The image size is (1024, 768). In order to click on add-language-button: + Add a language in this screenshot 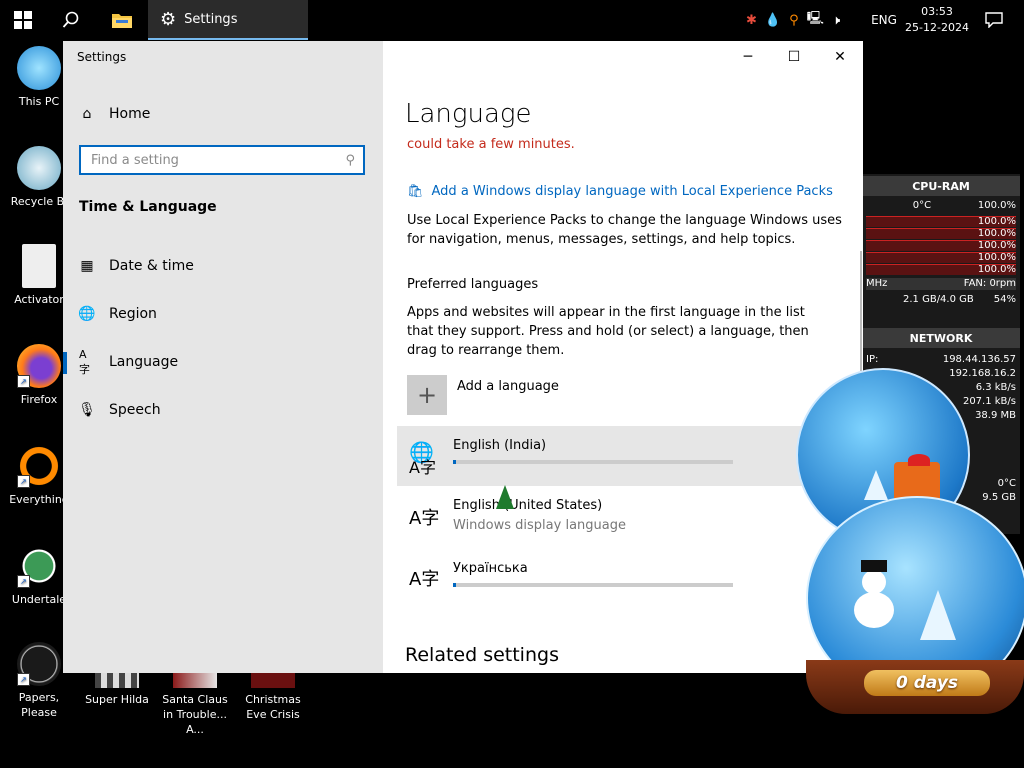, I will do `click(483, 395)`.